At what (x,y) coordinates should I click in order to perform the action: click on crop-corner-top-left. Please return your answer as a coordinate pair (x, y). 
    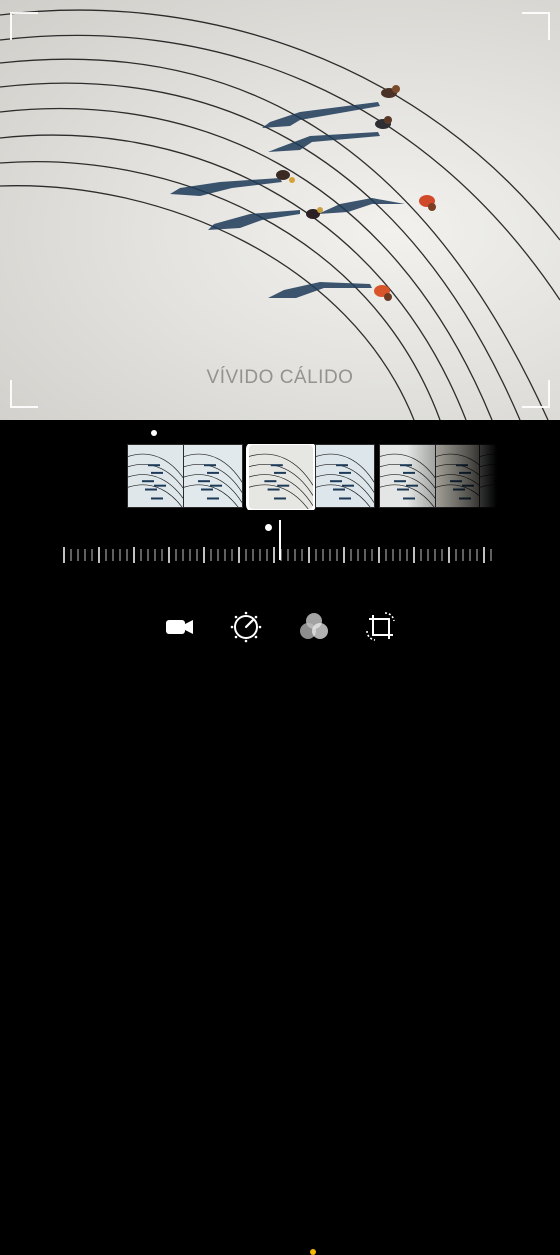
    Looking at the image, I should click on (24, 26).